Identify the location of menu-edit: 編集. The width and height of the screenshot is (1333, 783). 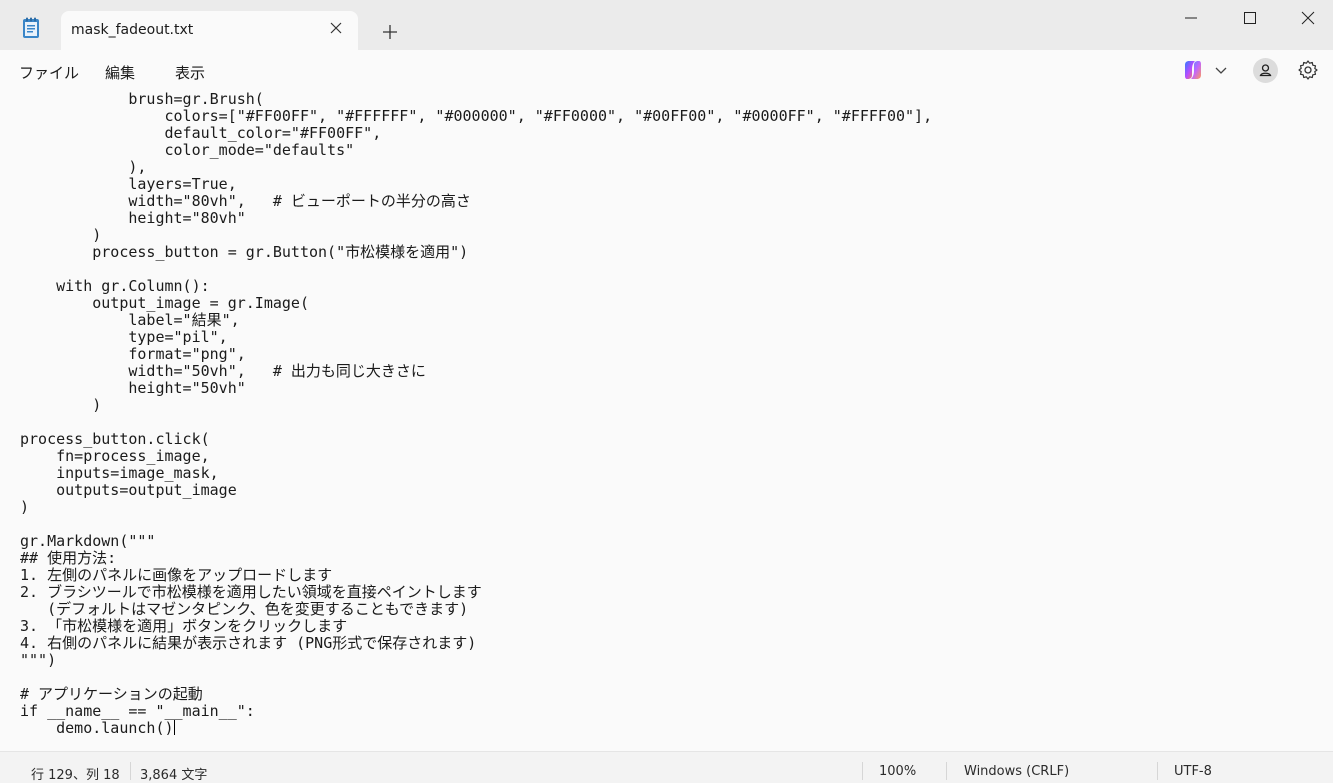
(120, 72).